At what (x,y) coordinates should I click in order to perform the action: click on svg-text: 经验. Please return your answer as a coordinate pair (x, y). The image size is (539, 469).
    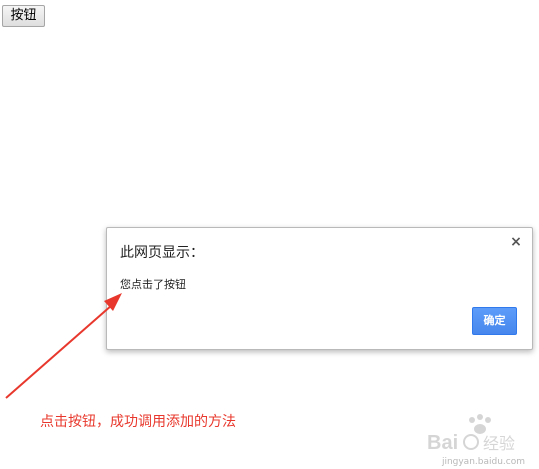
    Looking at the image, I should click on (499, 443).